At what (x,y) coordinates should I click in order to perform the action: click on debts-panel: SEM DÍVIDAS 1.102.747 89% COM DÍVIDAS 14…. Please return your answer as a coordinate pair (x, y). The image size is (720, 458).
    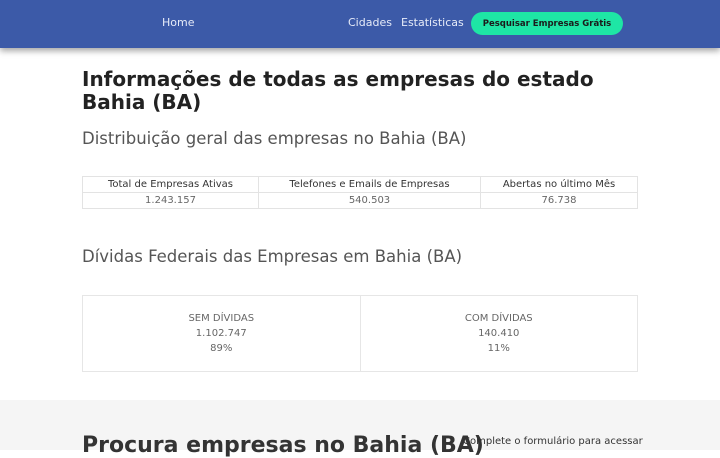
    Looking at the image, I should click on (360, 333).